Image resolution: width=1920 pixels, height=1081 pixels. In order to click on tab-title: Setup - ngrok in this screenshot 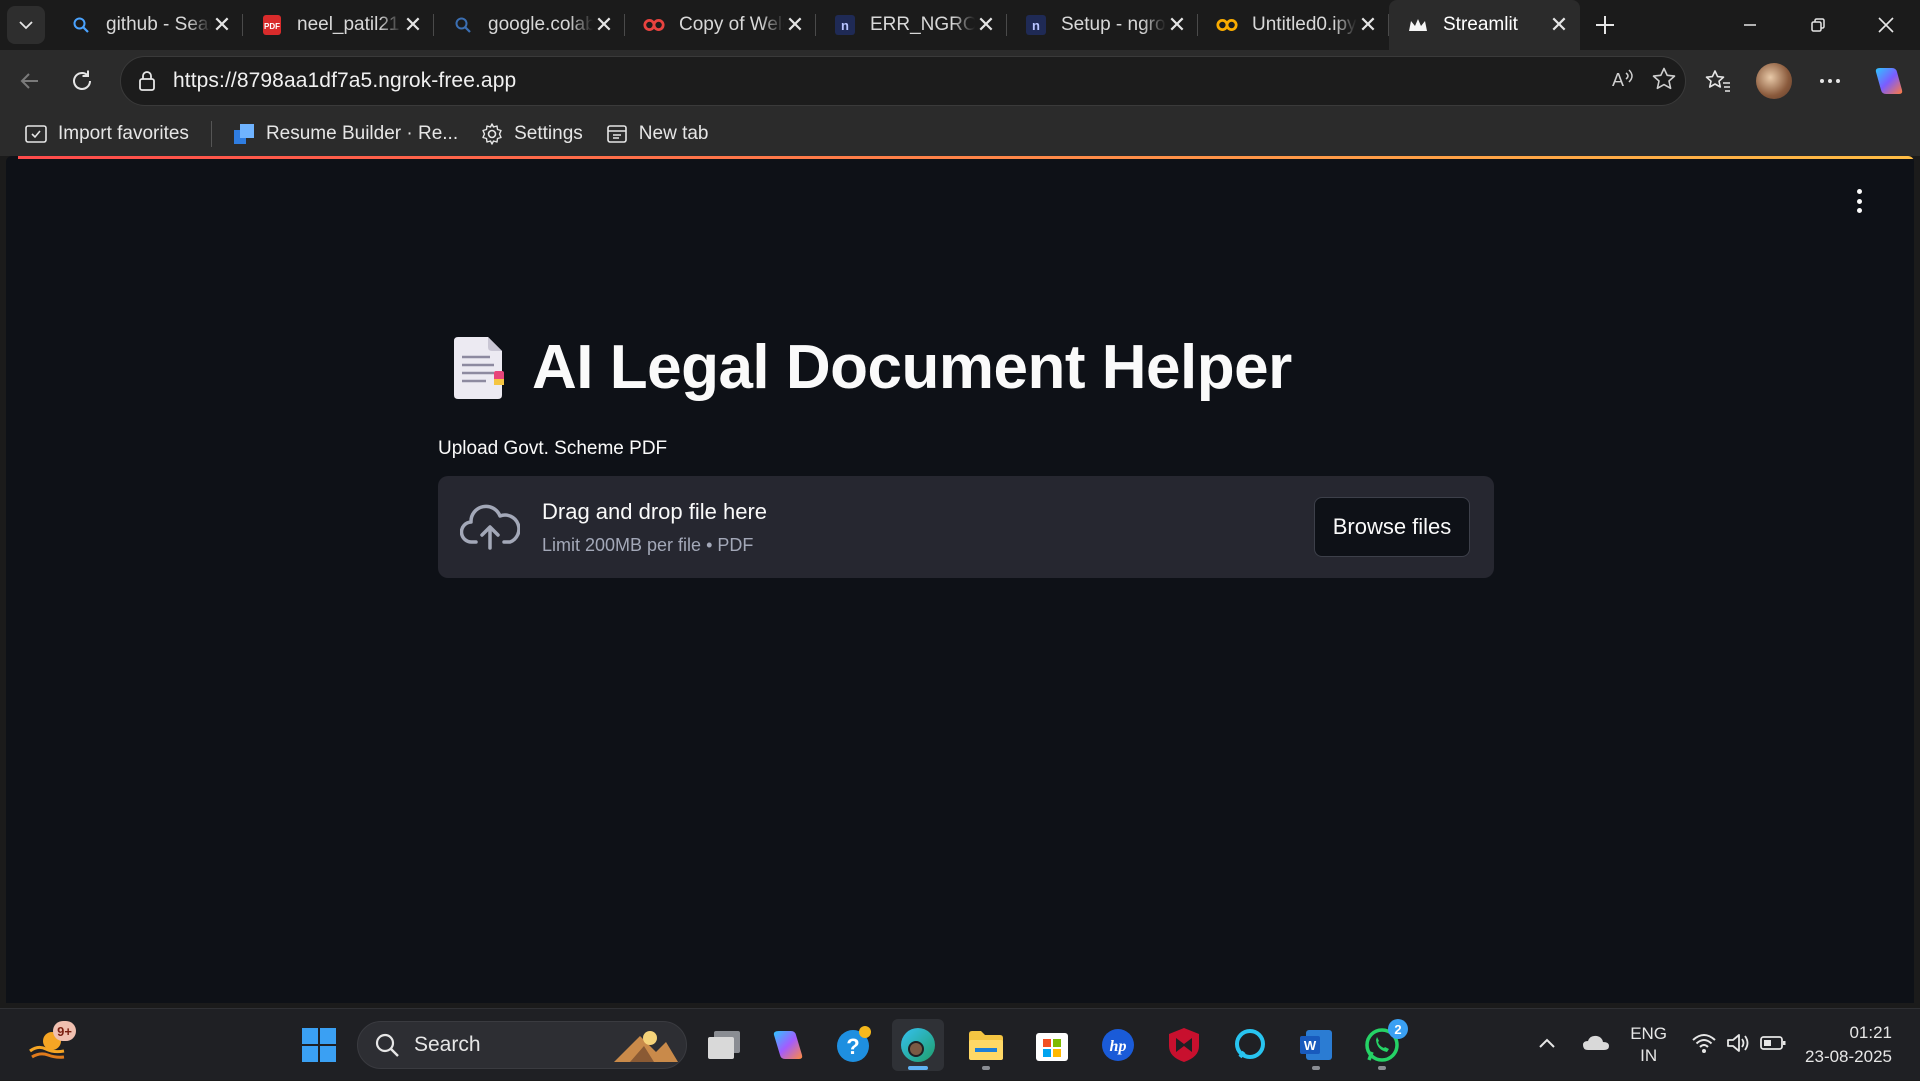, I will do `click(1113, 24)`.